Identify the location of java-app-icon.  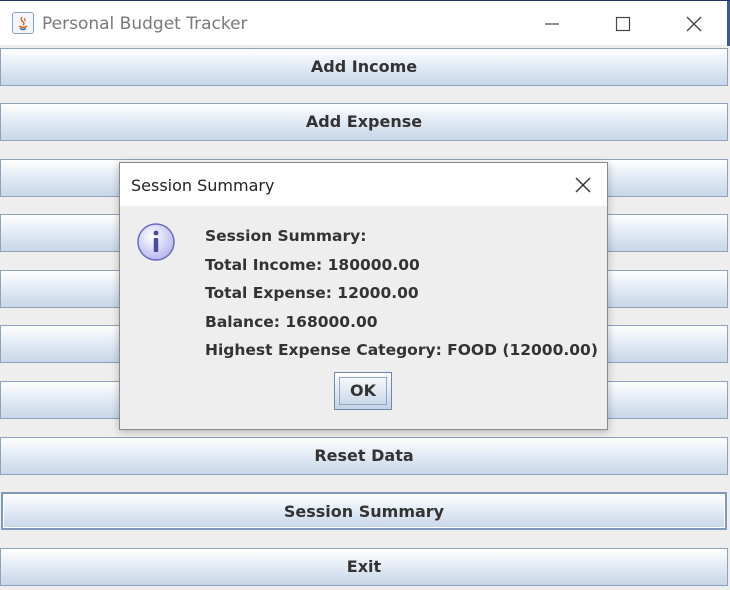
(23, 23).